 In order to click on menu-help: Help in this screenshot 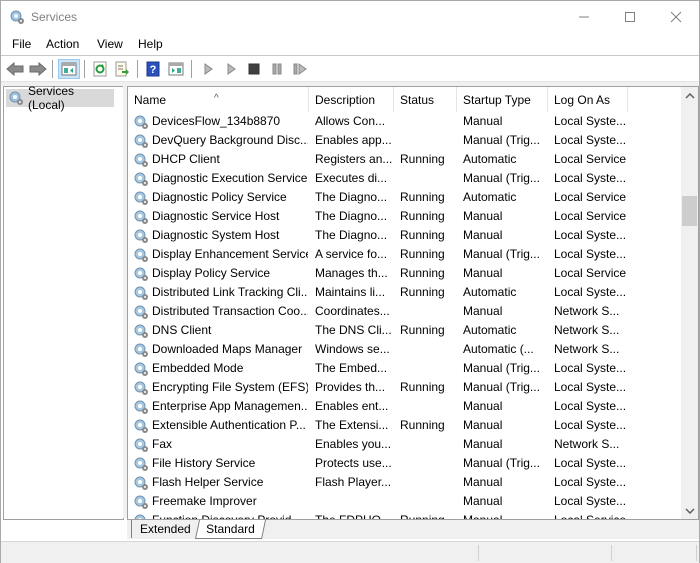, I will do `click(150, 44)`.